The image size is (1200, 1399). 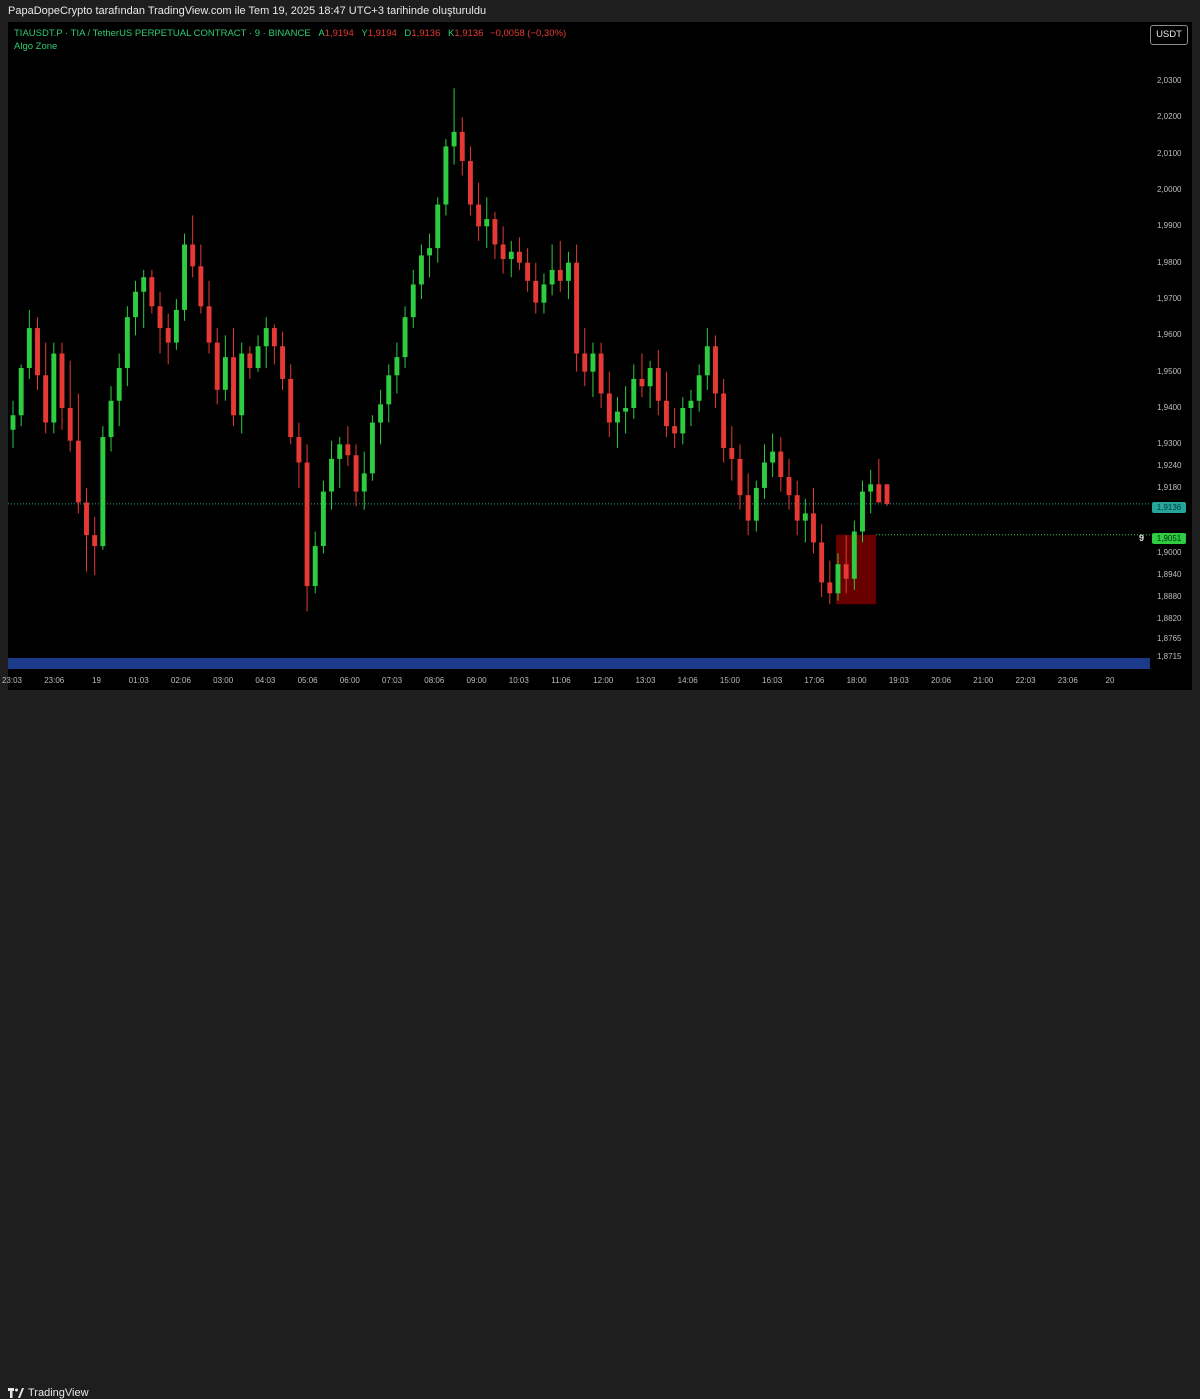 I want to click on price-tick-label: 1,9300, so click(x=1169, y=444).